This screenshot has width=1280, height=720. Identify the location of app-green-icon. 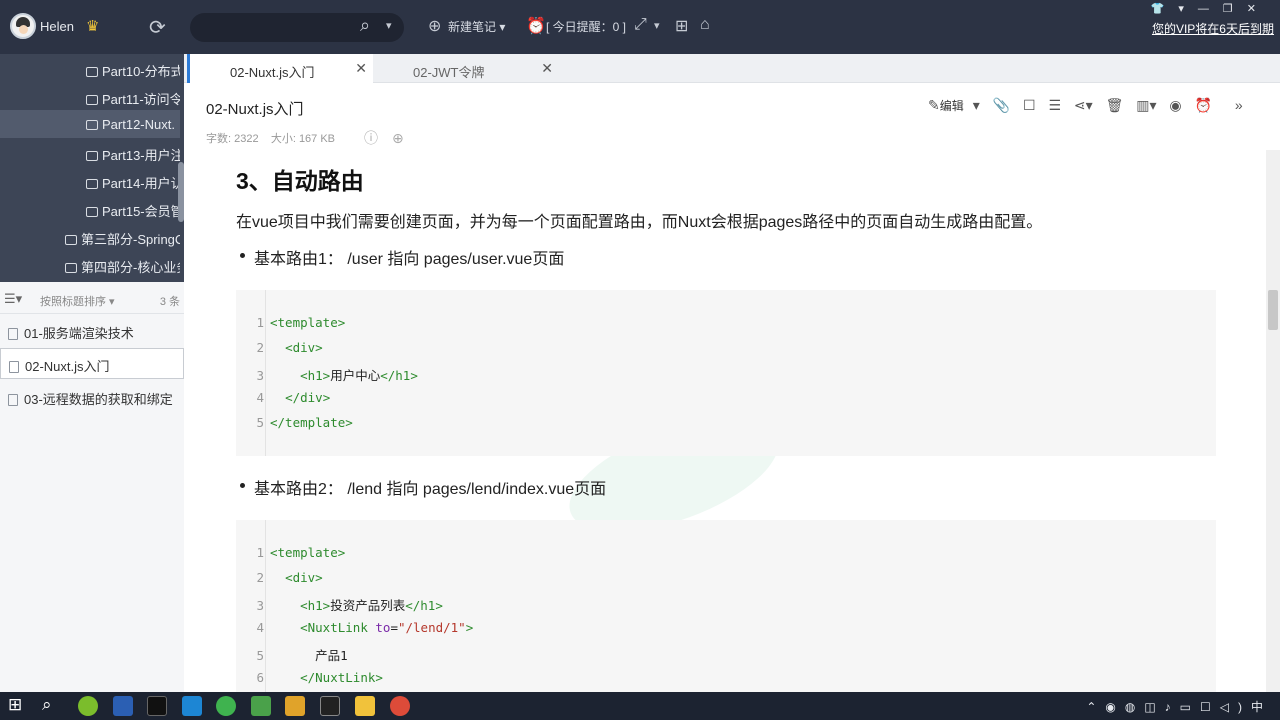
(88, 706).